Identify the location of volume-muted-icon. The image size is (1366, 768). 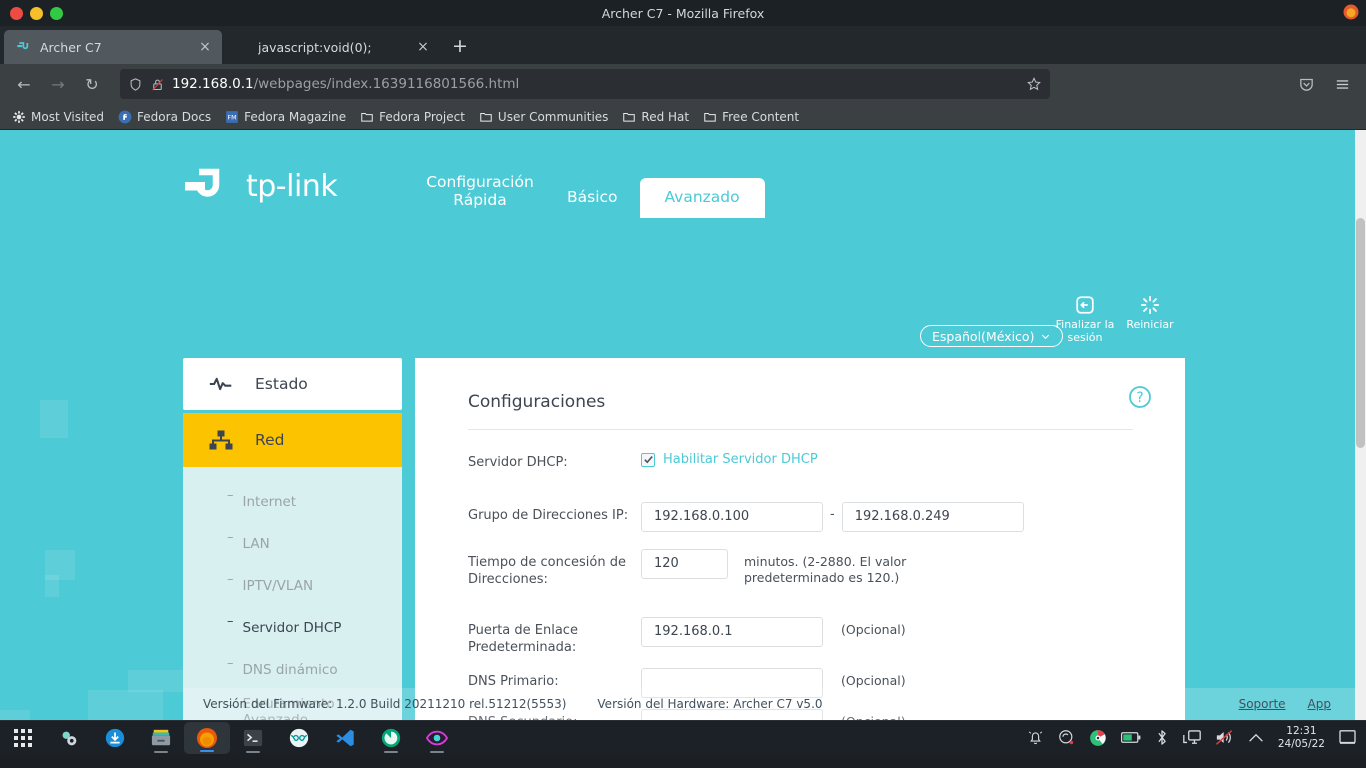
(1224, 737).